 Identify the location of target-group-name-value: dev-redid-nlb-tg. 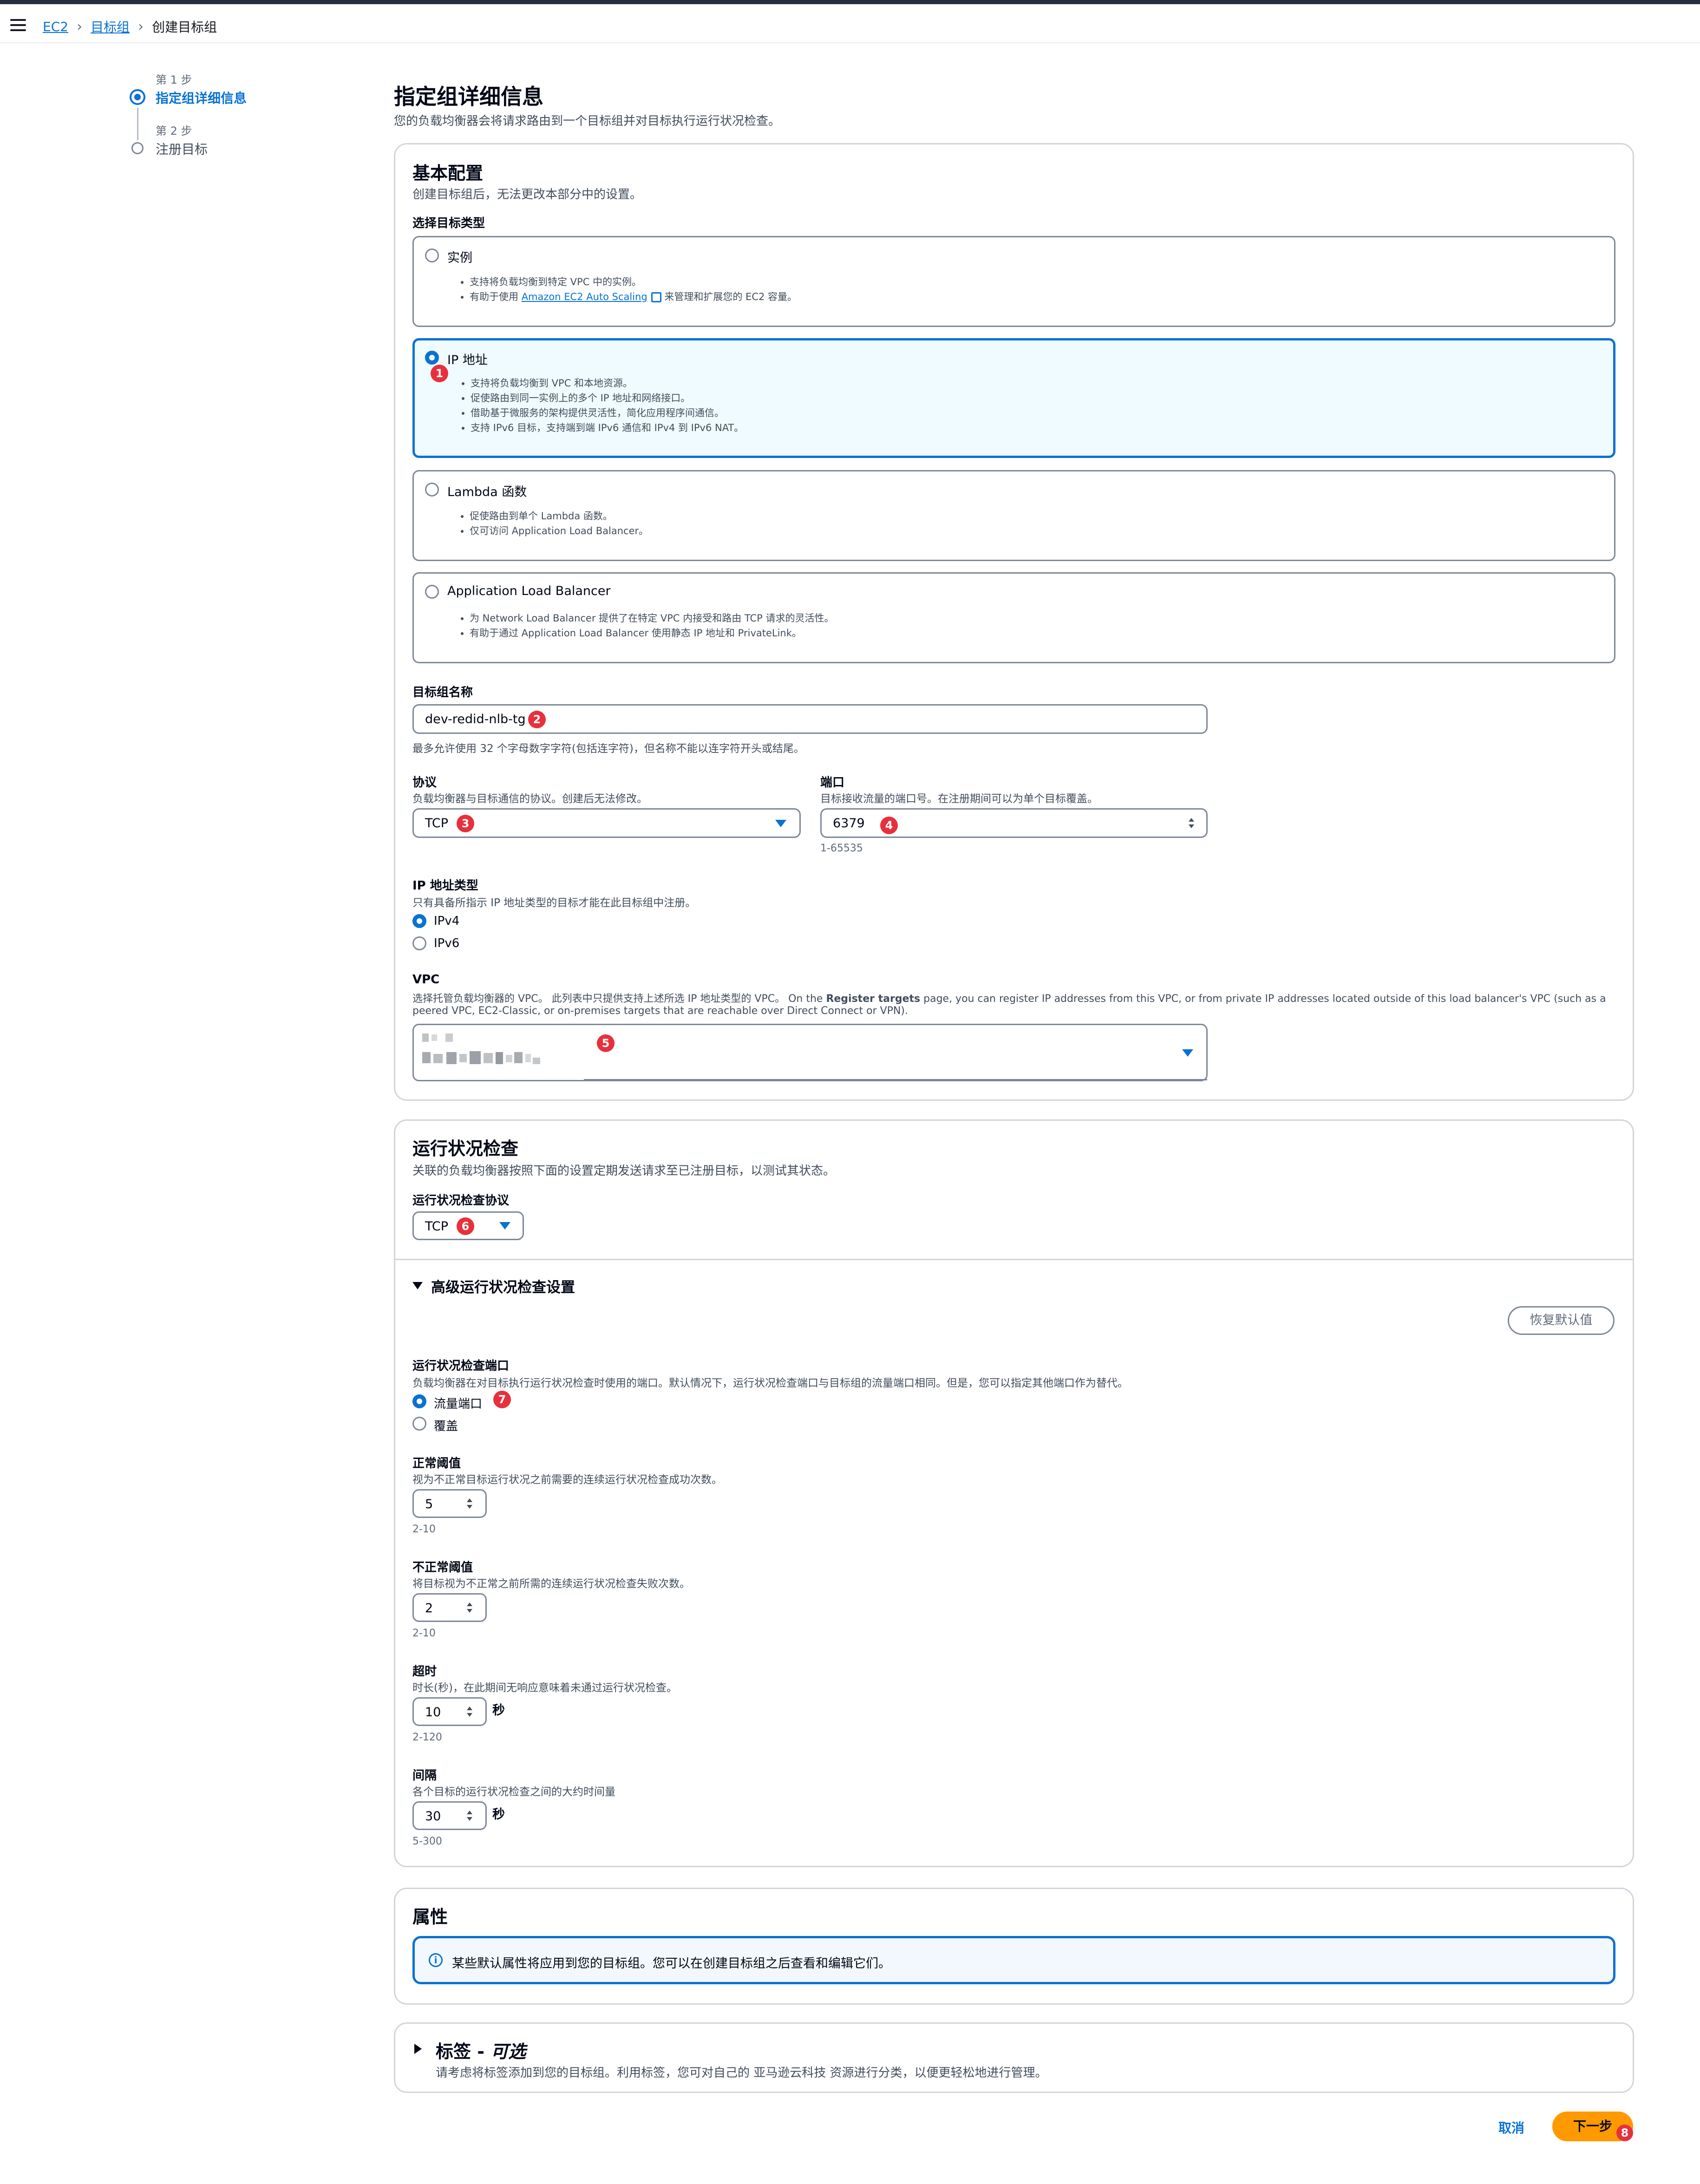
(475, 719).